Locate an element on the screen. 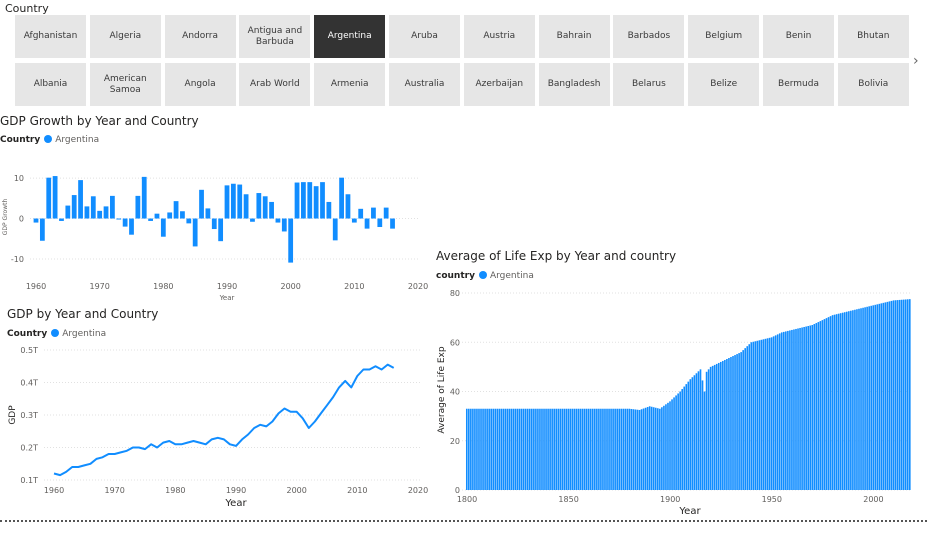 The image size is (933, 537). y-tick-label: 40 is located at coordinates (455, 392).